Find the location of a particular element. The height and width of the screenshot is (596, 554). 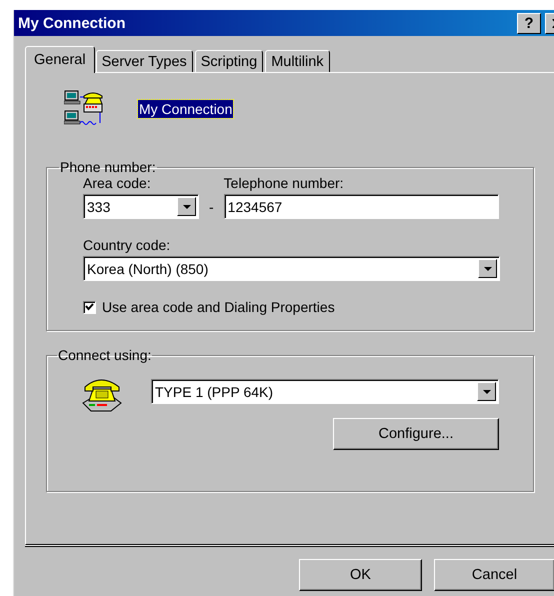

field-label: Area code: is located at coordinates (117, 183).